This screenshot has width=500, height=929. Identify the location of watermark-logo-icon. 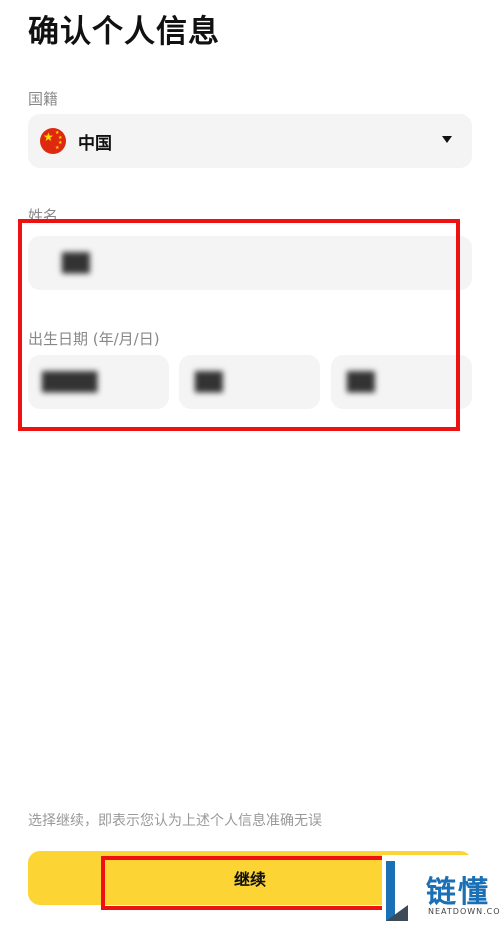
(397, 891).